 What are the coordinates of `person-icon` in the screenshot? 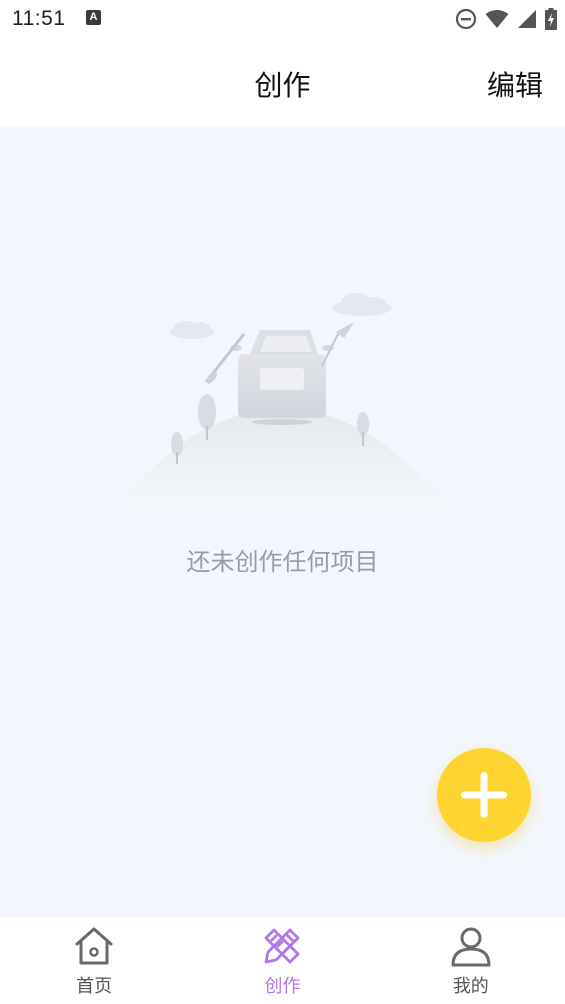 It's located at (471, 946).